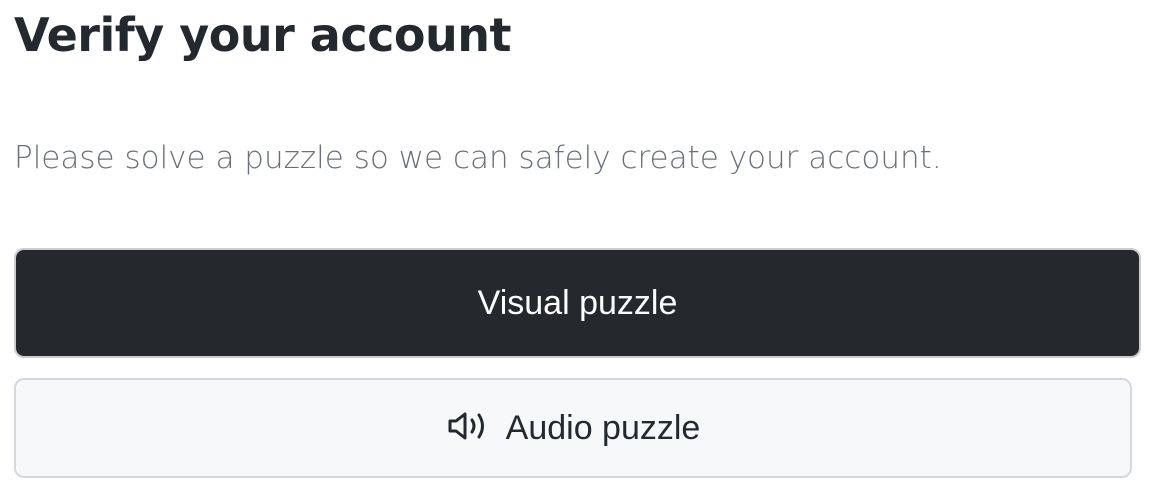 The width and height of the screenshot is (1157, 499). I want to click on audio-puzzle-label: Audio puzzle, so click(603, 427).